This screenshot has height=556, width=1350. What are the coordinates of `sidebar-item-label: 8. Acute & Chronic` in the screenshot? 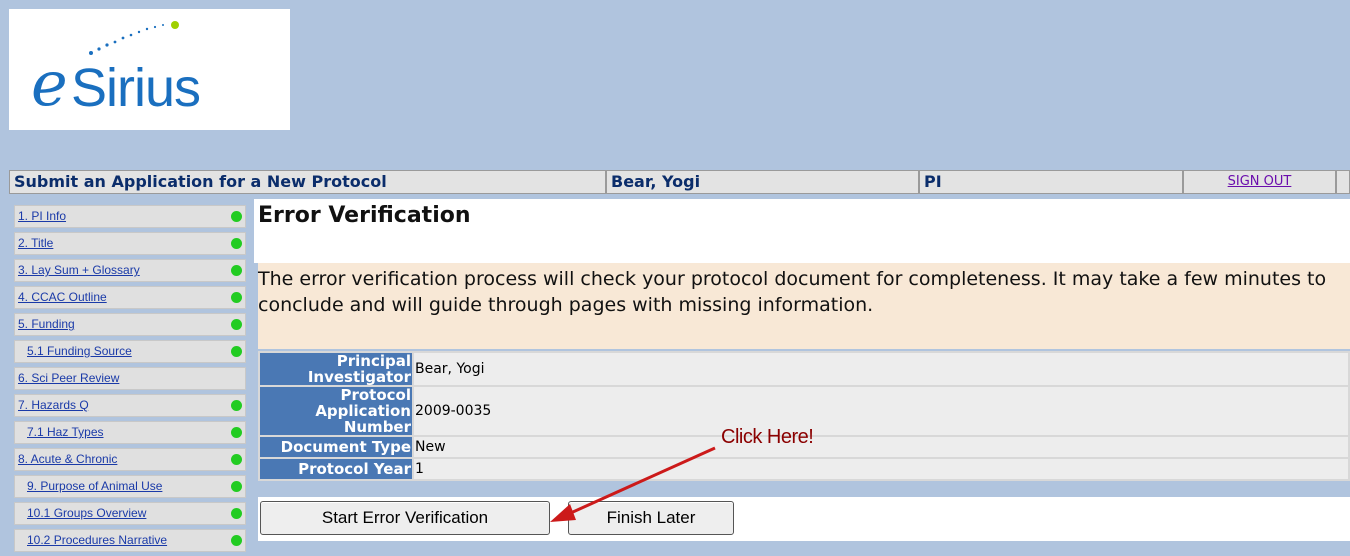 It's located at (67, 459).